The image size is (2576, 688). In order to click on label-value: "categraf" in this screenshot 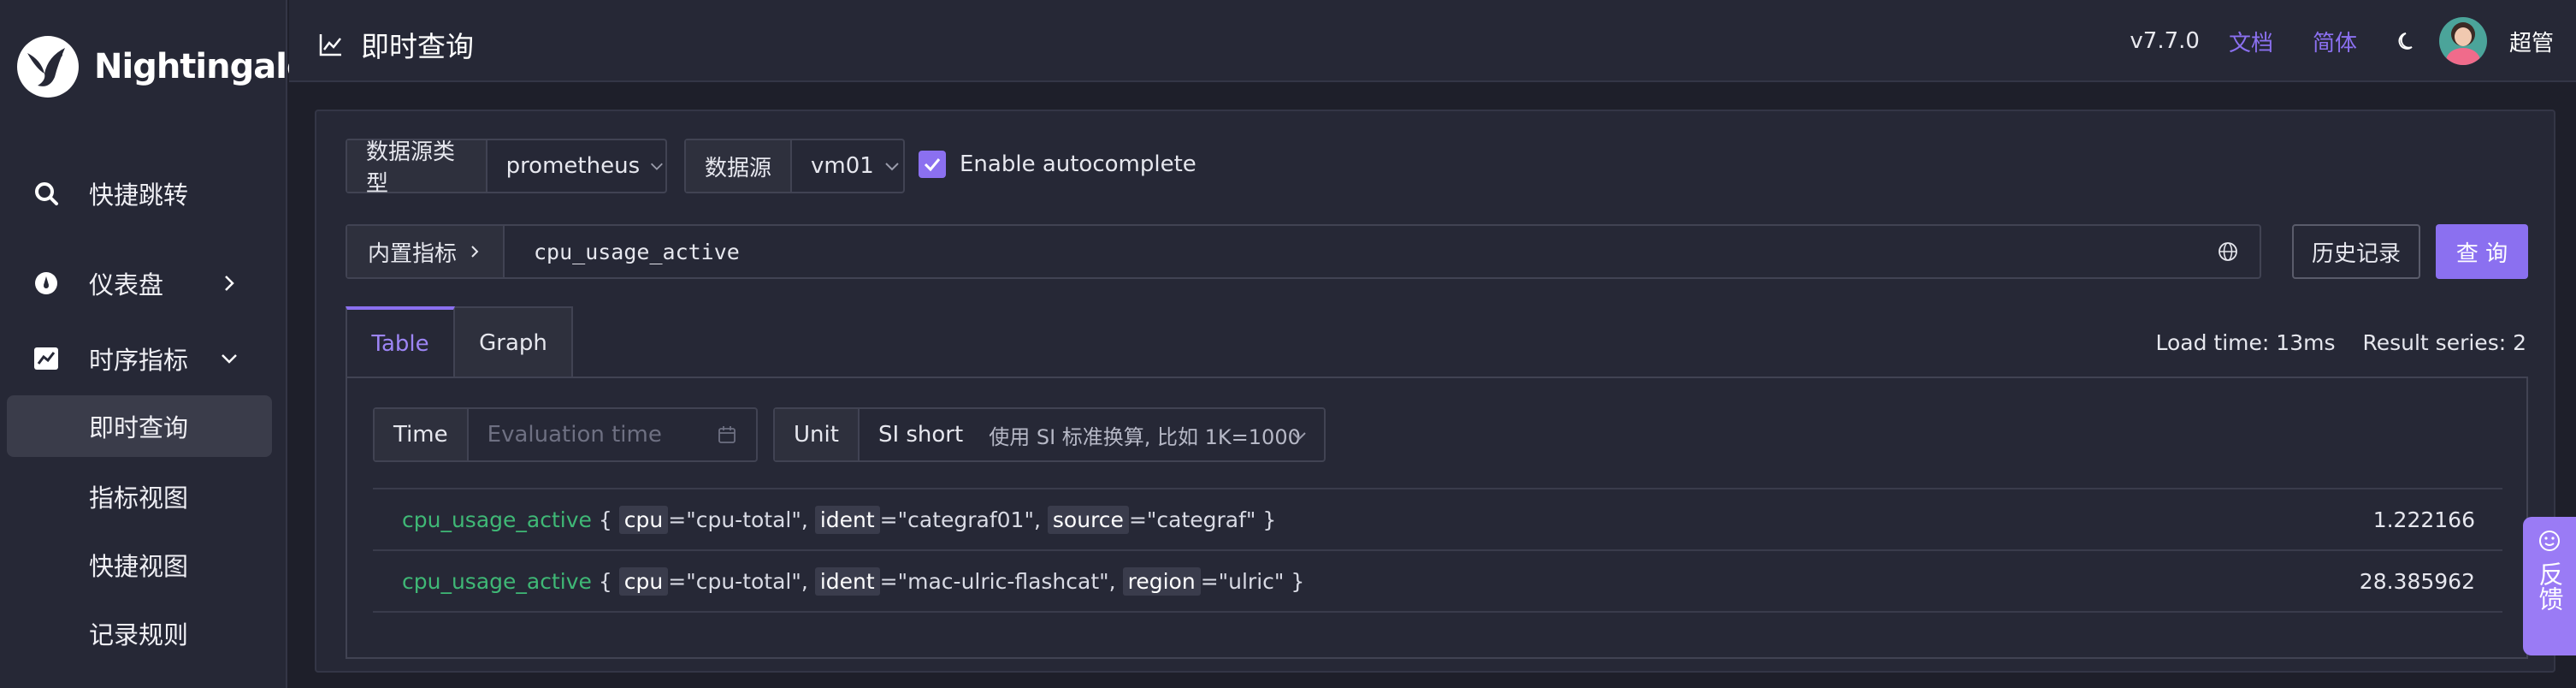, I will do `click(1201, 519)`.